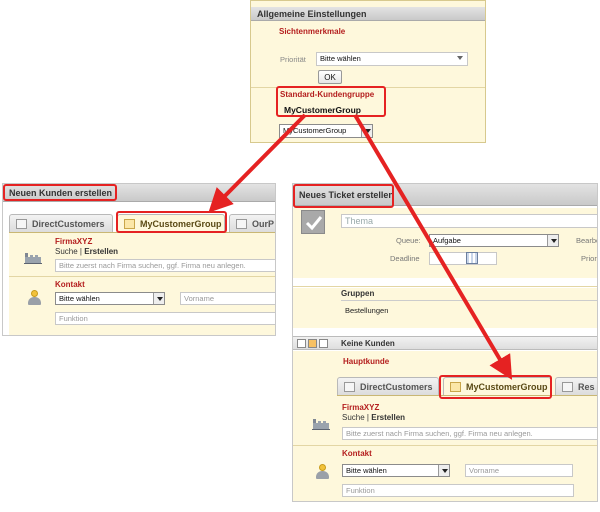  What do you see at coordinates (257, 163) in the screenshot?
I see `arrow-to-new-customer` at bounding box center [257, 163].